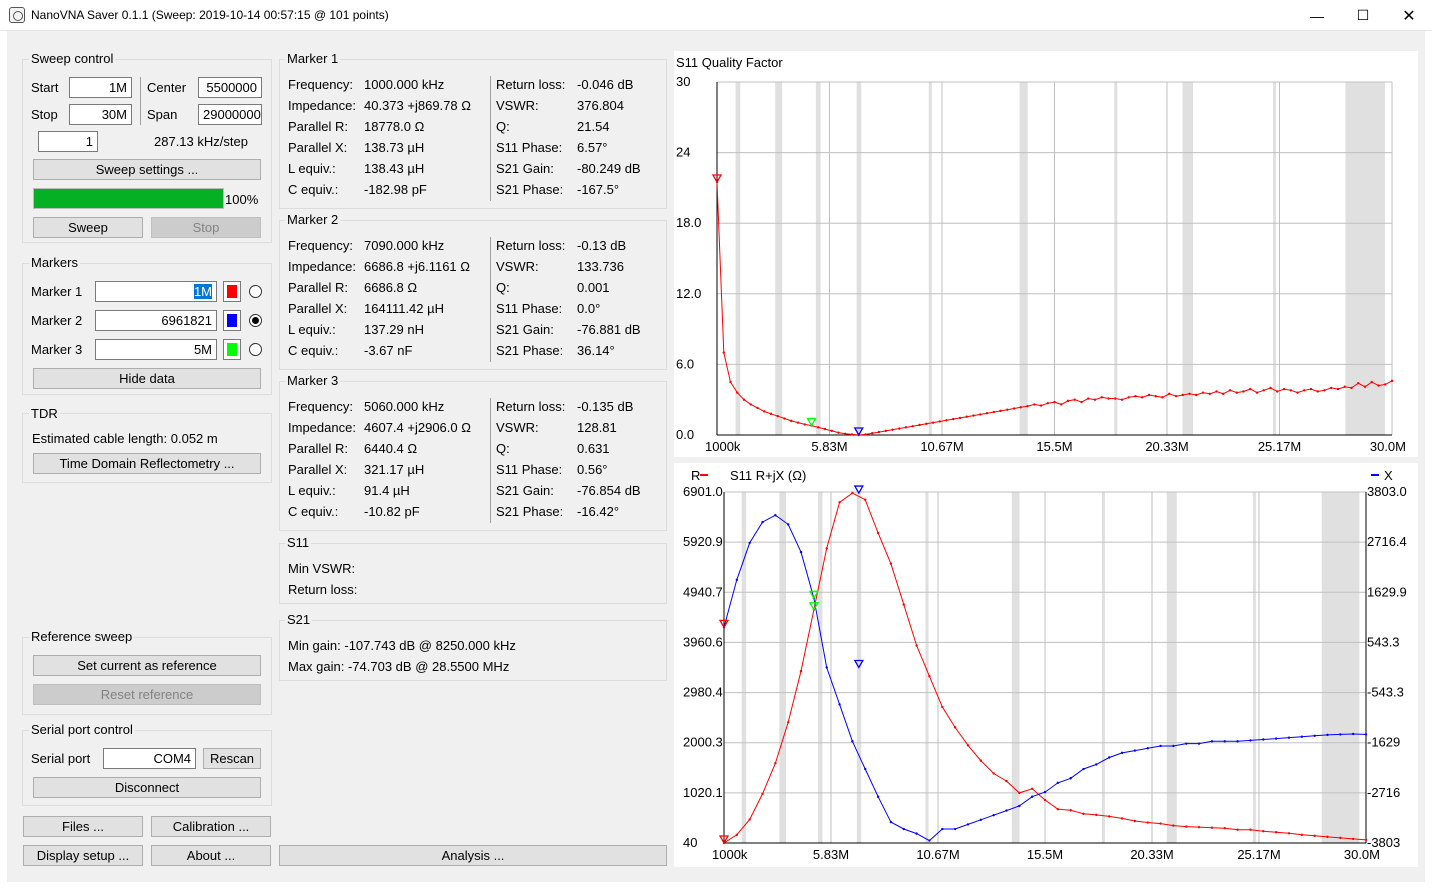  Describe the element at coordinates (313, 58) in the screenshot. I see `marker-data-title: Marker 1` at that location.